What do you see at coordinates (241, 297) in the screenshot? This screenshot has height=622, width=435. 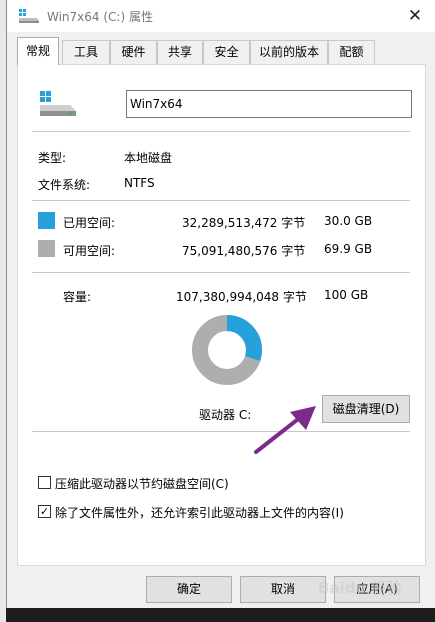 I see `capacity-bytes: 107,380,994,048 字节` at bounding box center [241, 297].